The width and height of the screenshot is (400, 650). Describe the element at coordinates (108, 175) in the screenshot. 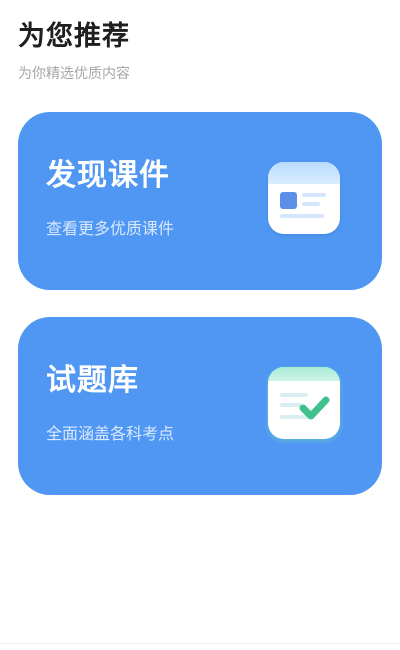

I see `card-title: 发现课件` at that location.